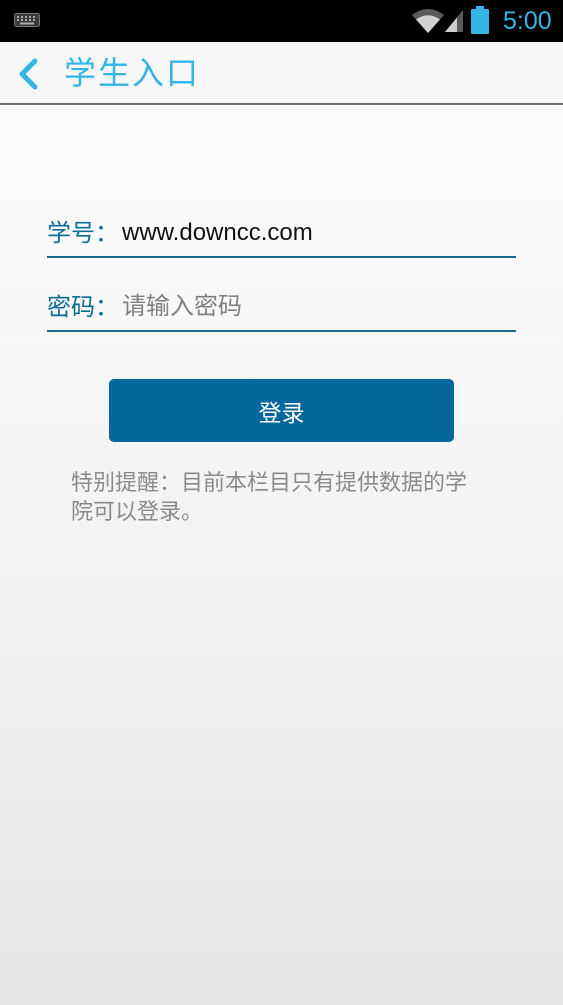 The width and height of the screenshot is (563, 1005). What do you see at coordinates (527, 21) in the screenshot?
I see `status-time: 5:00` at bounding box center [527, 21].